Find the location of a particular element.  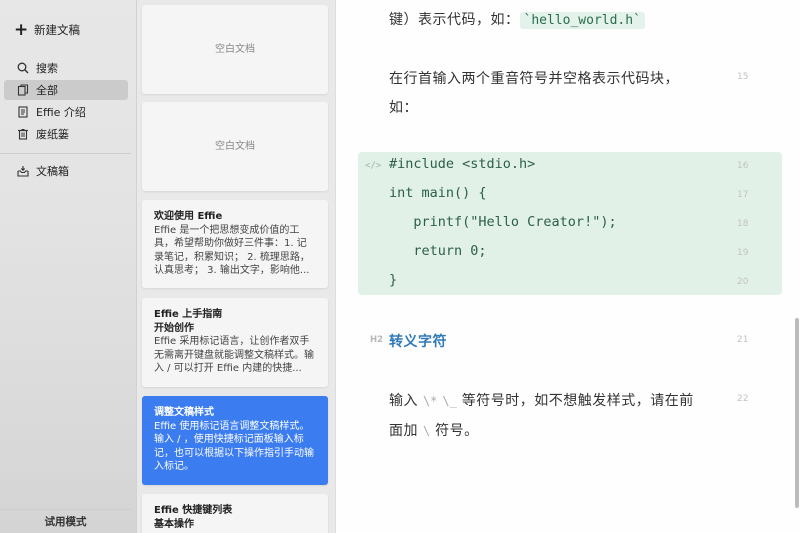

trial-mode-label: 试用模式 is located at coordinates (65, 521).